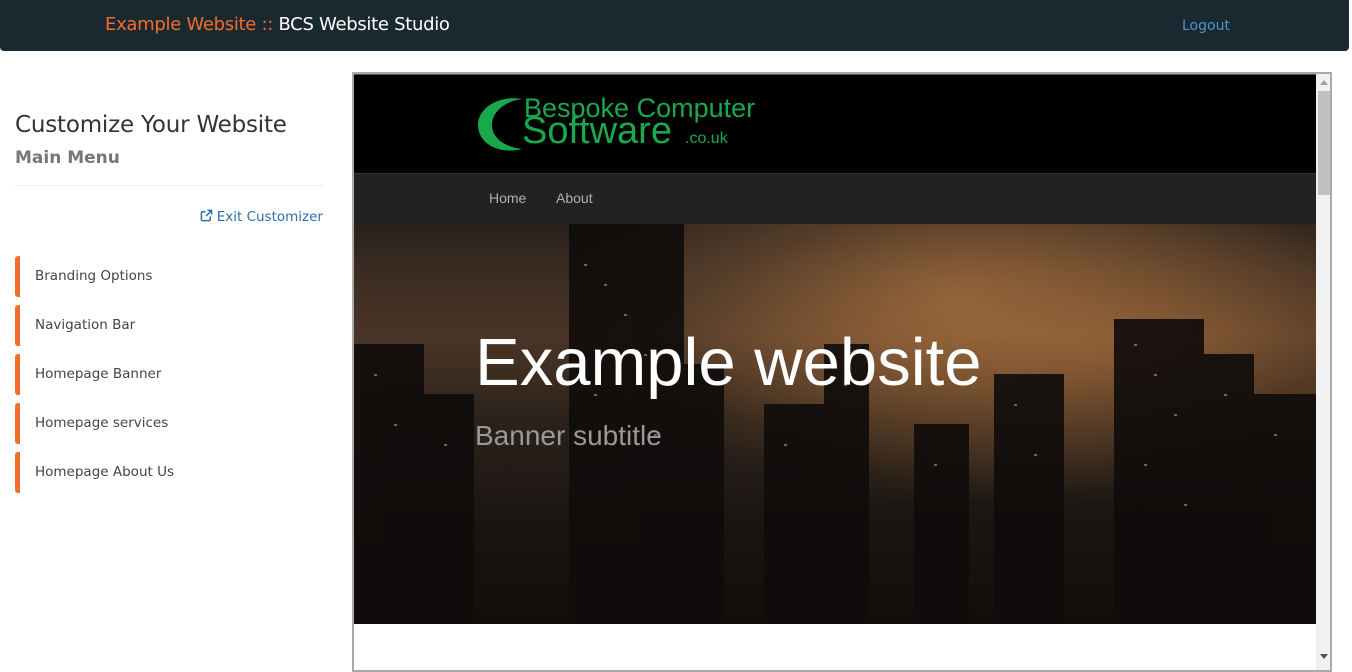 The image size is (1352, 672). I want to click on crescent-logo-icon, so click(500, 124).